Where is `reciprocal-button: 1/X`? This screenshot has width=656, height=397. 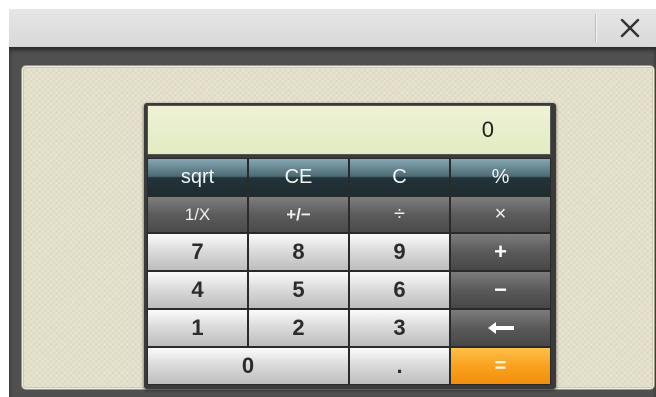 reciprocal-button: 1/X is located at coordinates (197, 214).